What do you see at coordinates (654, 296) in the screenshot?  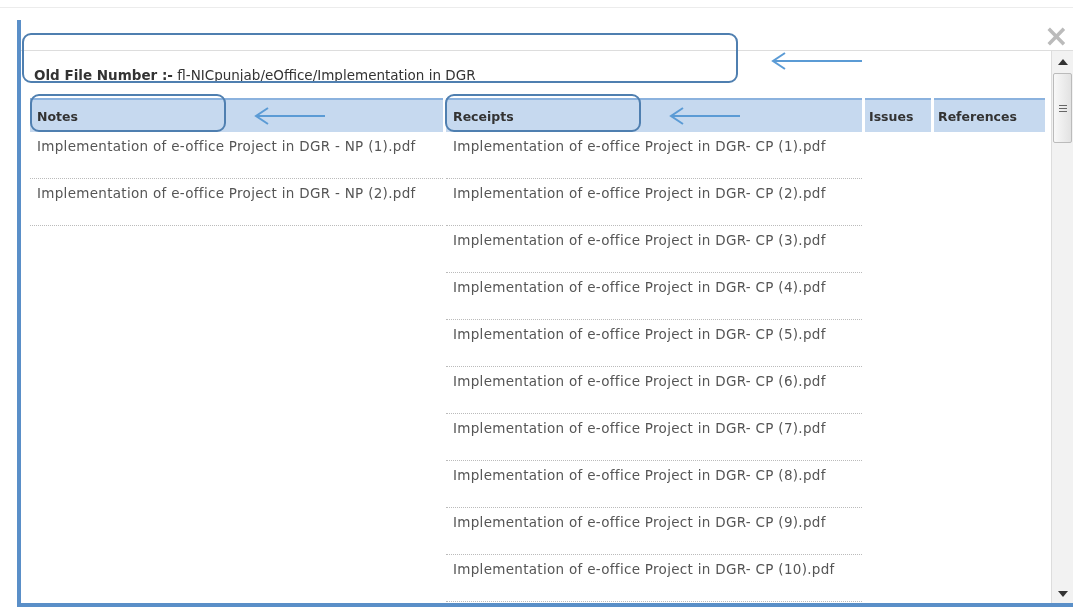 I see `file-link: Implementation of e-office Project in DGR- CP (4).pdf` at bounding box center [654, 296].